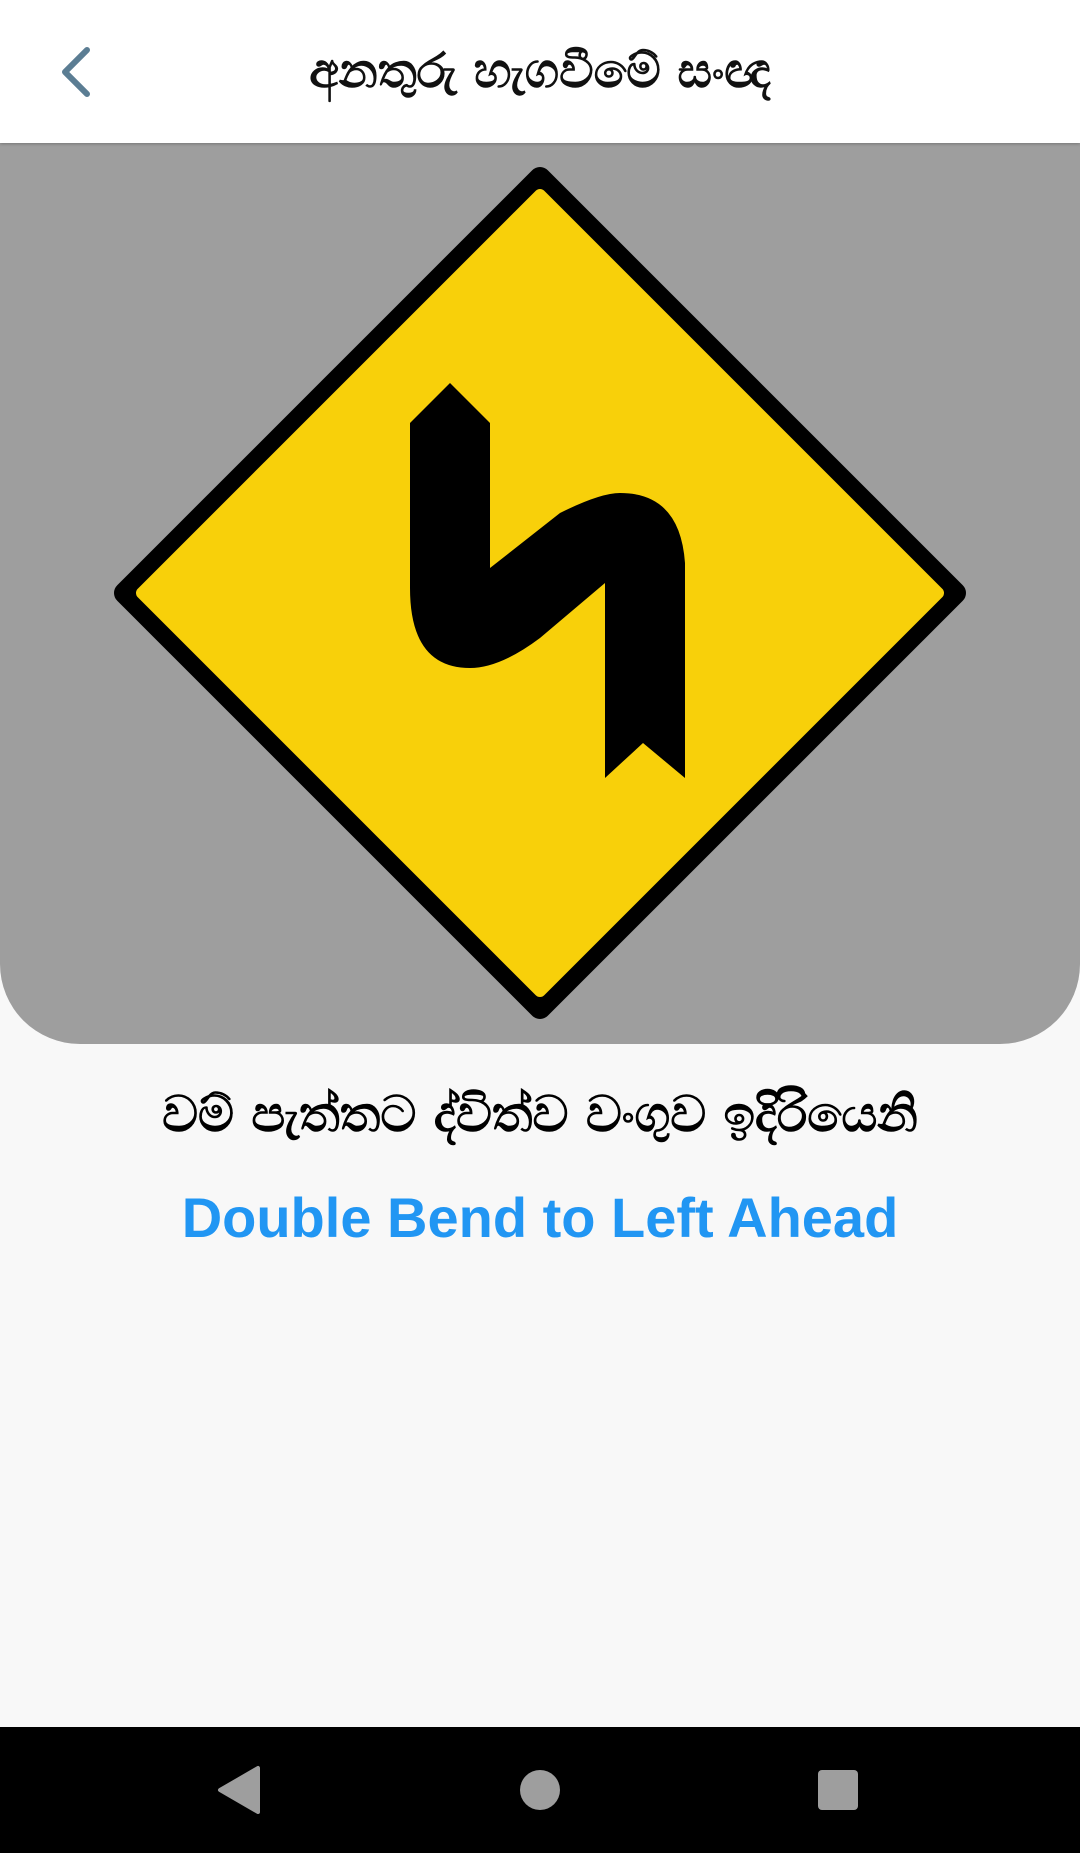 This screenshot has width=1080, height=1853. I want to click on triangle-back-icon, so click(239, 1790).